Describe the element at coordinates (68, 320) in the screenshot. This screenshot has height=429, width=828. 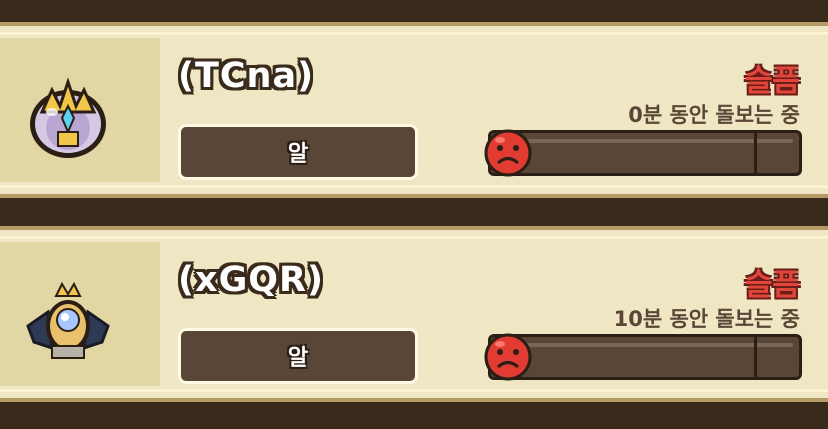
I see `dark-winged-egg-icon` at that location.